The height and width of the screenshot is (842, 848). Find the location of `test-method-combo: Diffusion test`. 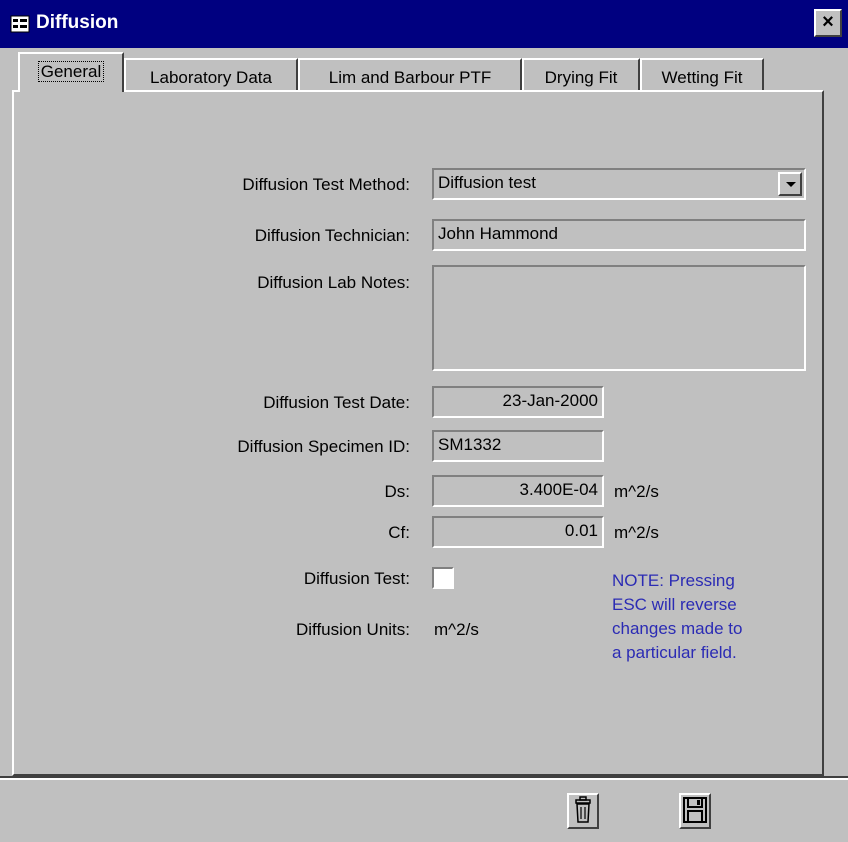

test-method-combo: Diffusion test is located at coordinates (619, 184).